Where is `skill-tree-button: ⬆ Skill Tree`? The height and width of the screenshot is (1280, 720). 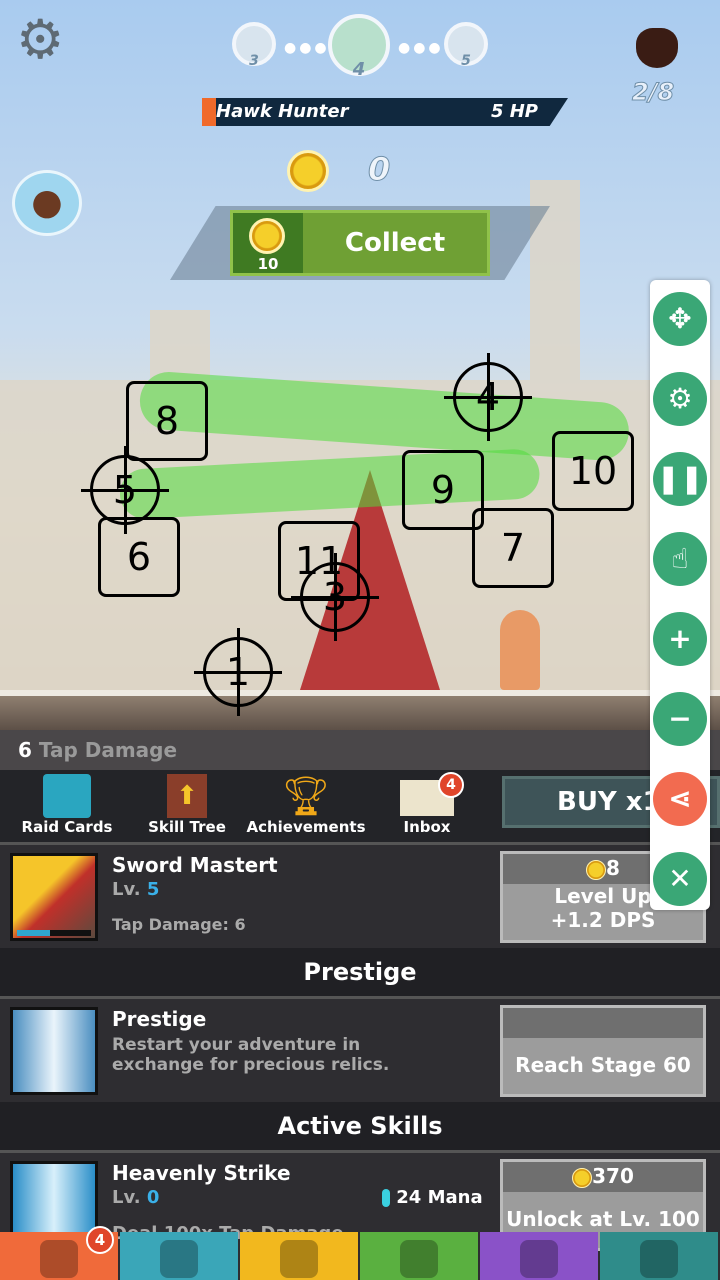
skill-tree-button: ⬆ Skill Tree is located at coordinates (187, 805).